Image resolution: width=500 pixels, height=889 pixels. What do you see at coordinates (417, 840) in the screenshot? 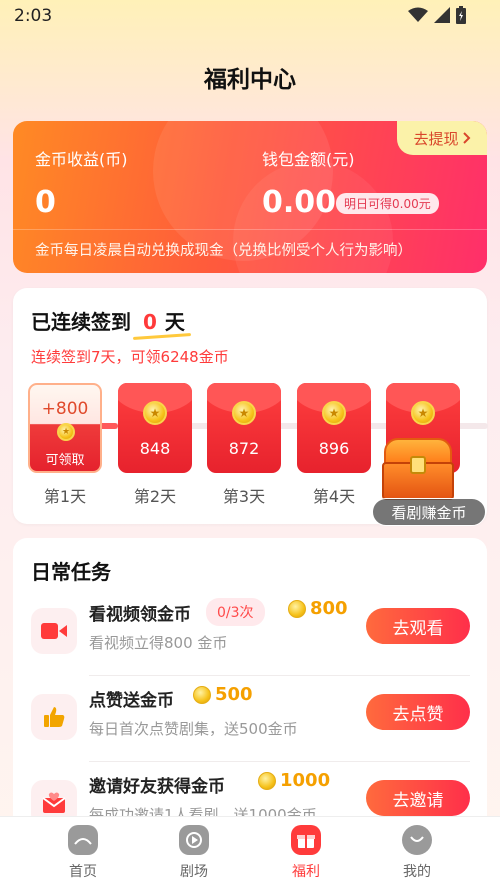
I see `profile-icon` at bounding box center [417, 840].